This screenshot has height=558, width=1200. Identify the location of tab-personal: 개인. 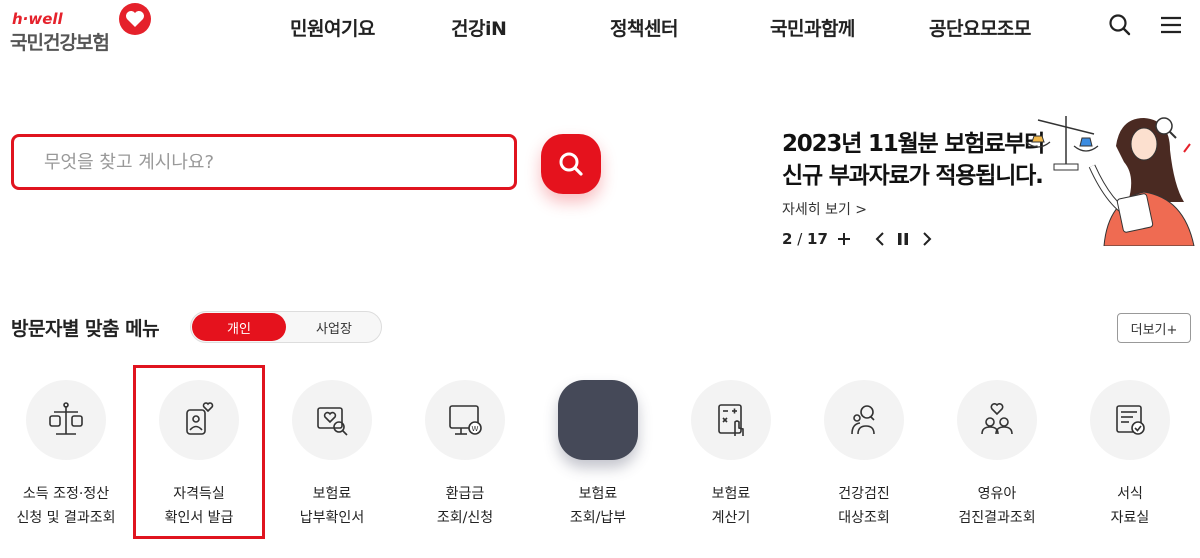
(239, 327).